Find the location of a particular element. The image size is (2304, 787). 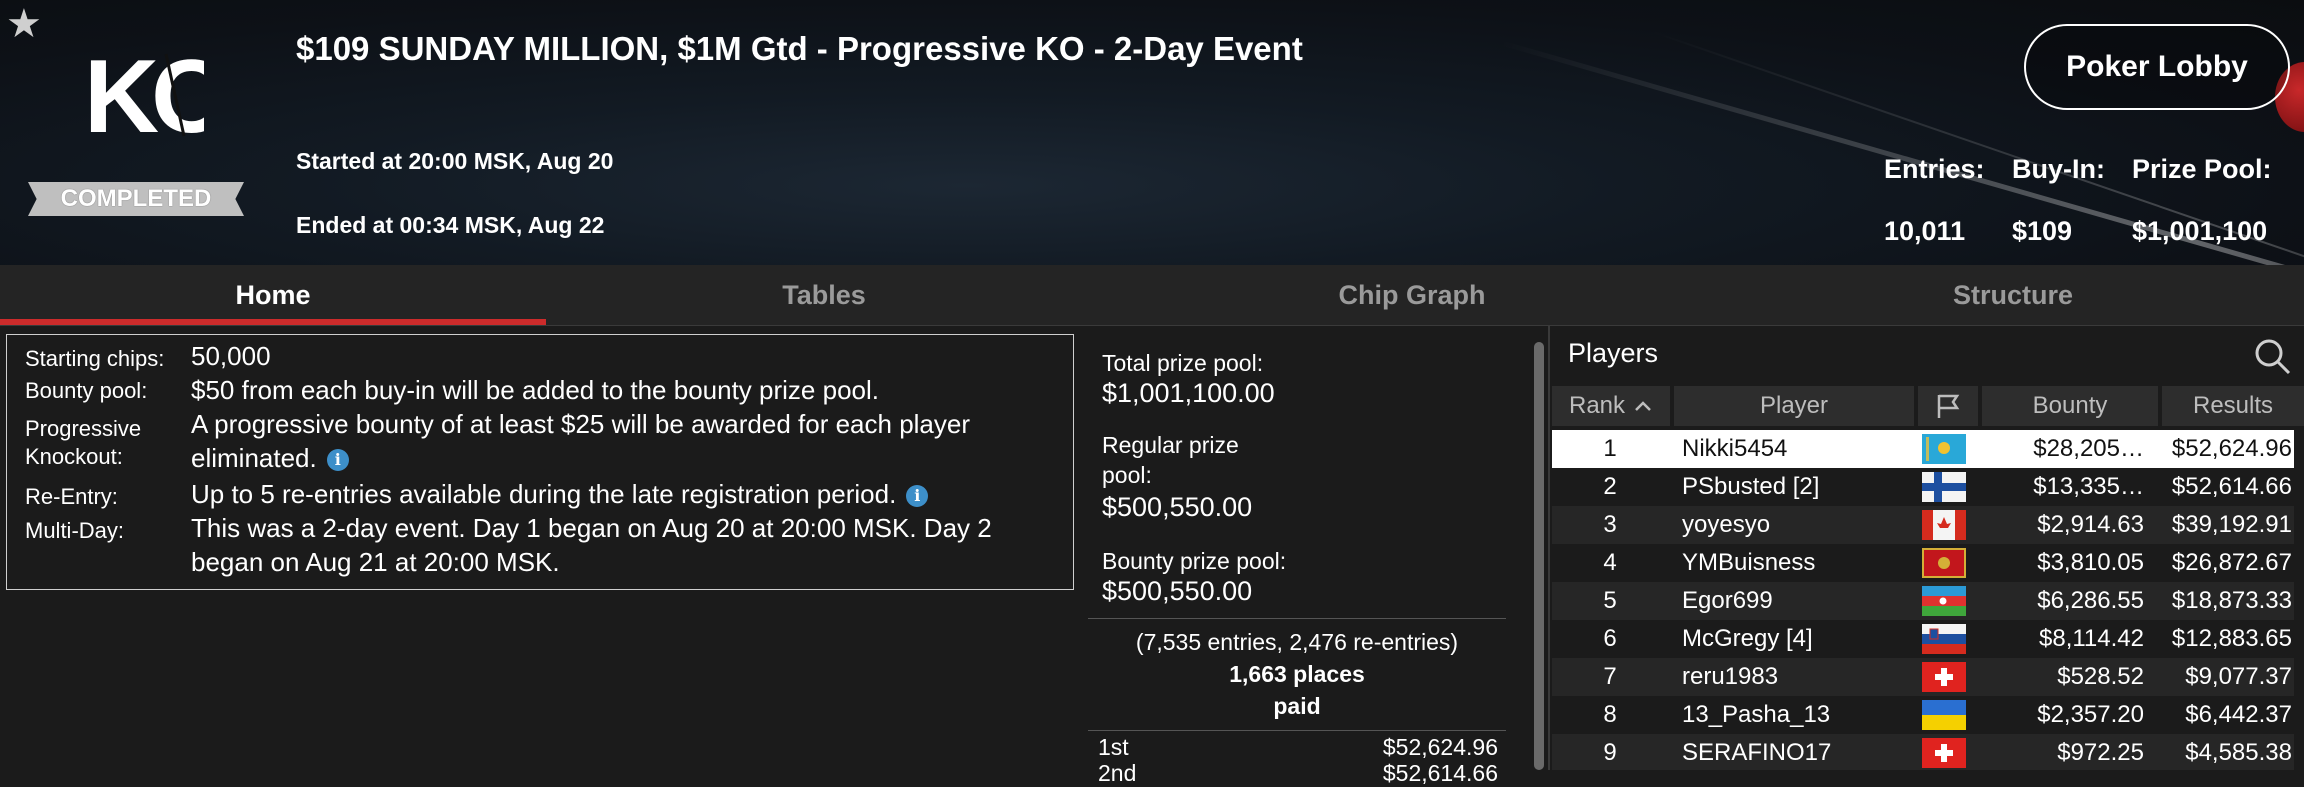

scrollbar-thumb is located at coordinates (1539, 556).